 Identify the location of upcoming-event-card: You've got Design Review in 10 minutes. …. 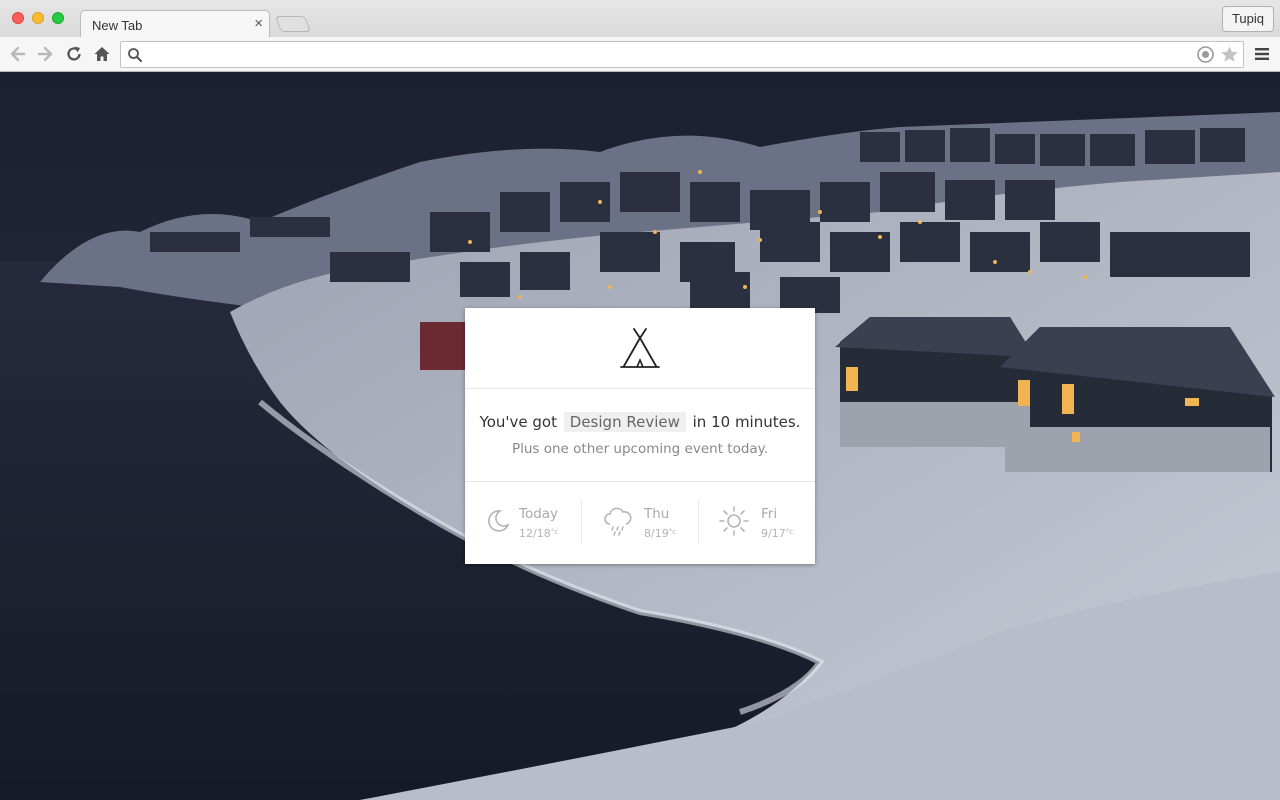
(640, 436).